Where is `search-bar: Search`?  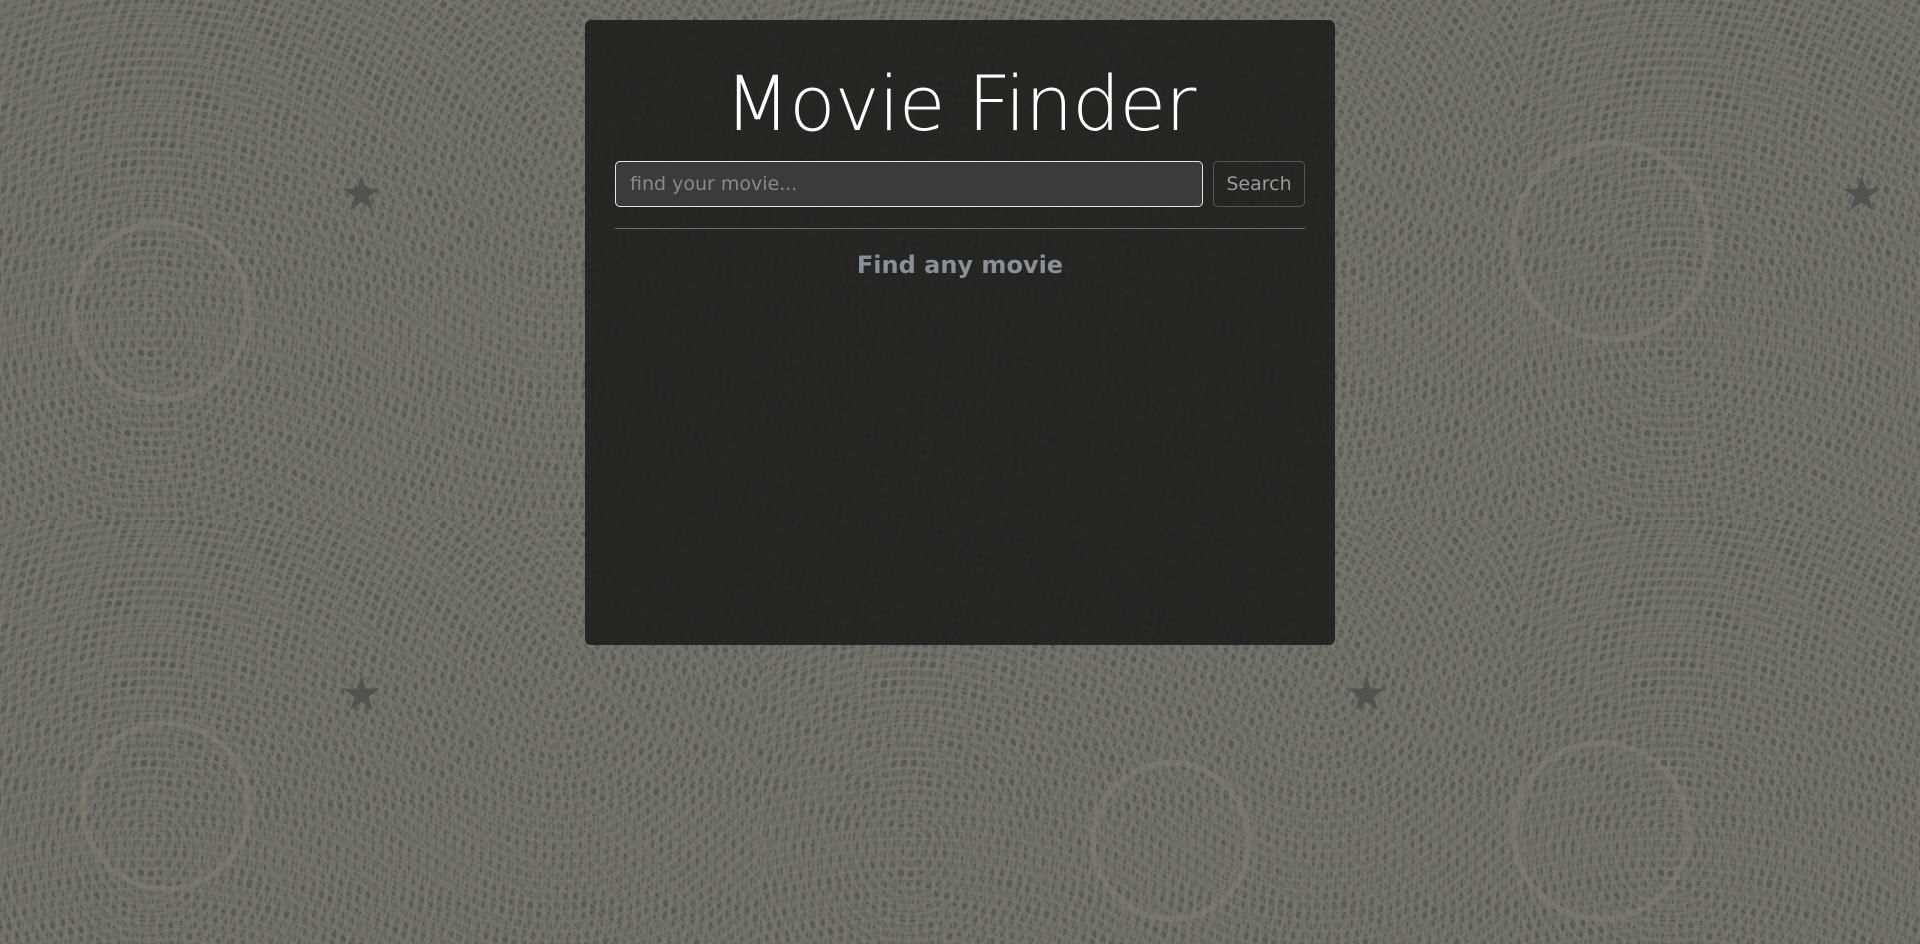 search-bar: Search is located at coordinates (960, 184).